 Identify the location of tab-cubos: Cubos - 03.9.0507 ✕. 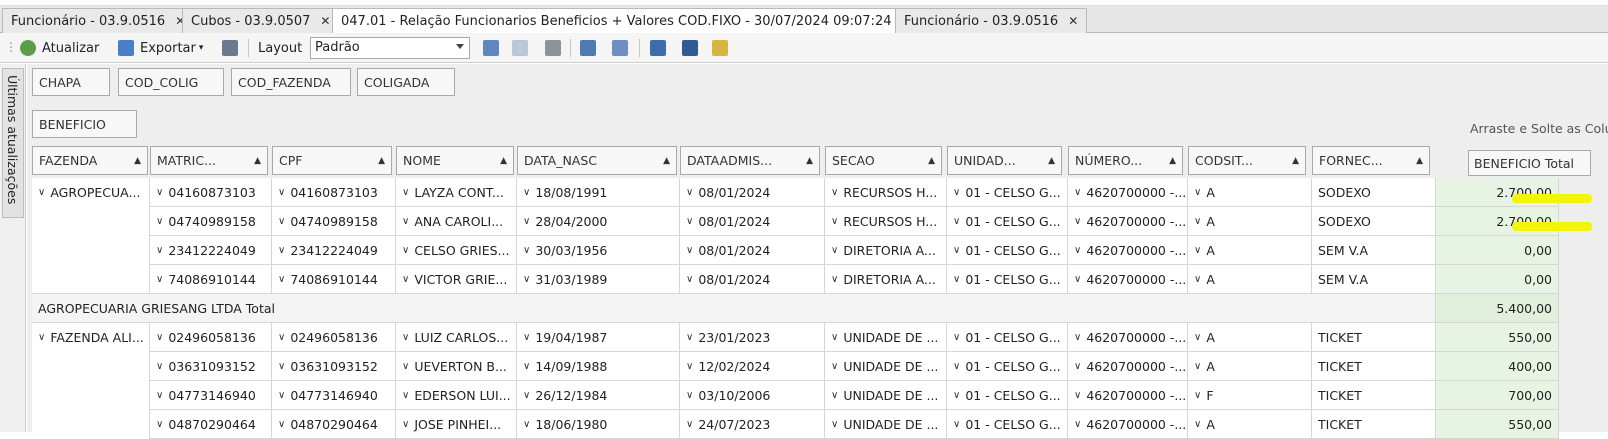
(261, 20).